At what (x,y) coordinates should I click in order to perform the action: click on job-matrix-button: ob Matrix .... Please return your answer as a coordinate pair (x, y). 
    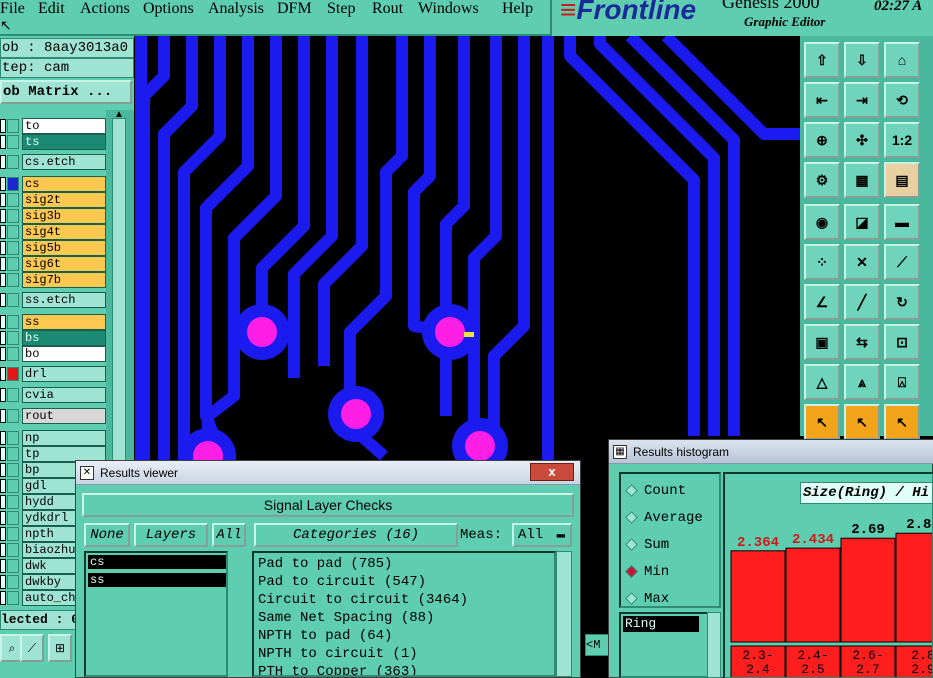
    Looking at the image, I should click on (66, 92).